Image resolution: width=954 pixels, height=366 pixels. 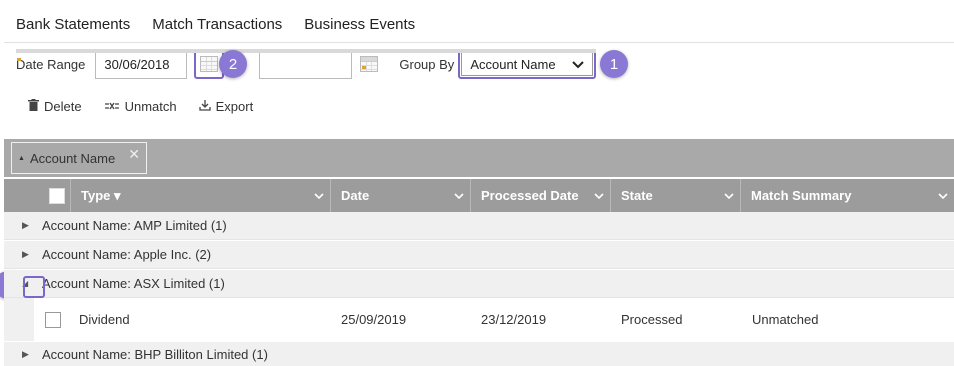 What do you see at coordinates (400, 195) in the screenshot?
I see `column-date: Date` at bounding box center [400, 195].